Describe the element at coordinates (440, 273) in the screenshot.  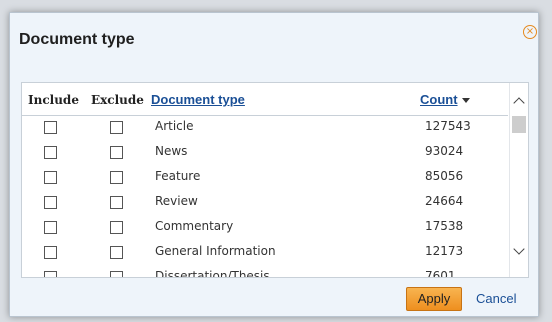
I see `count-value: 7601` at that location.